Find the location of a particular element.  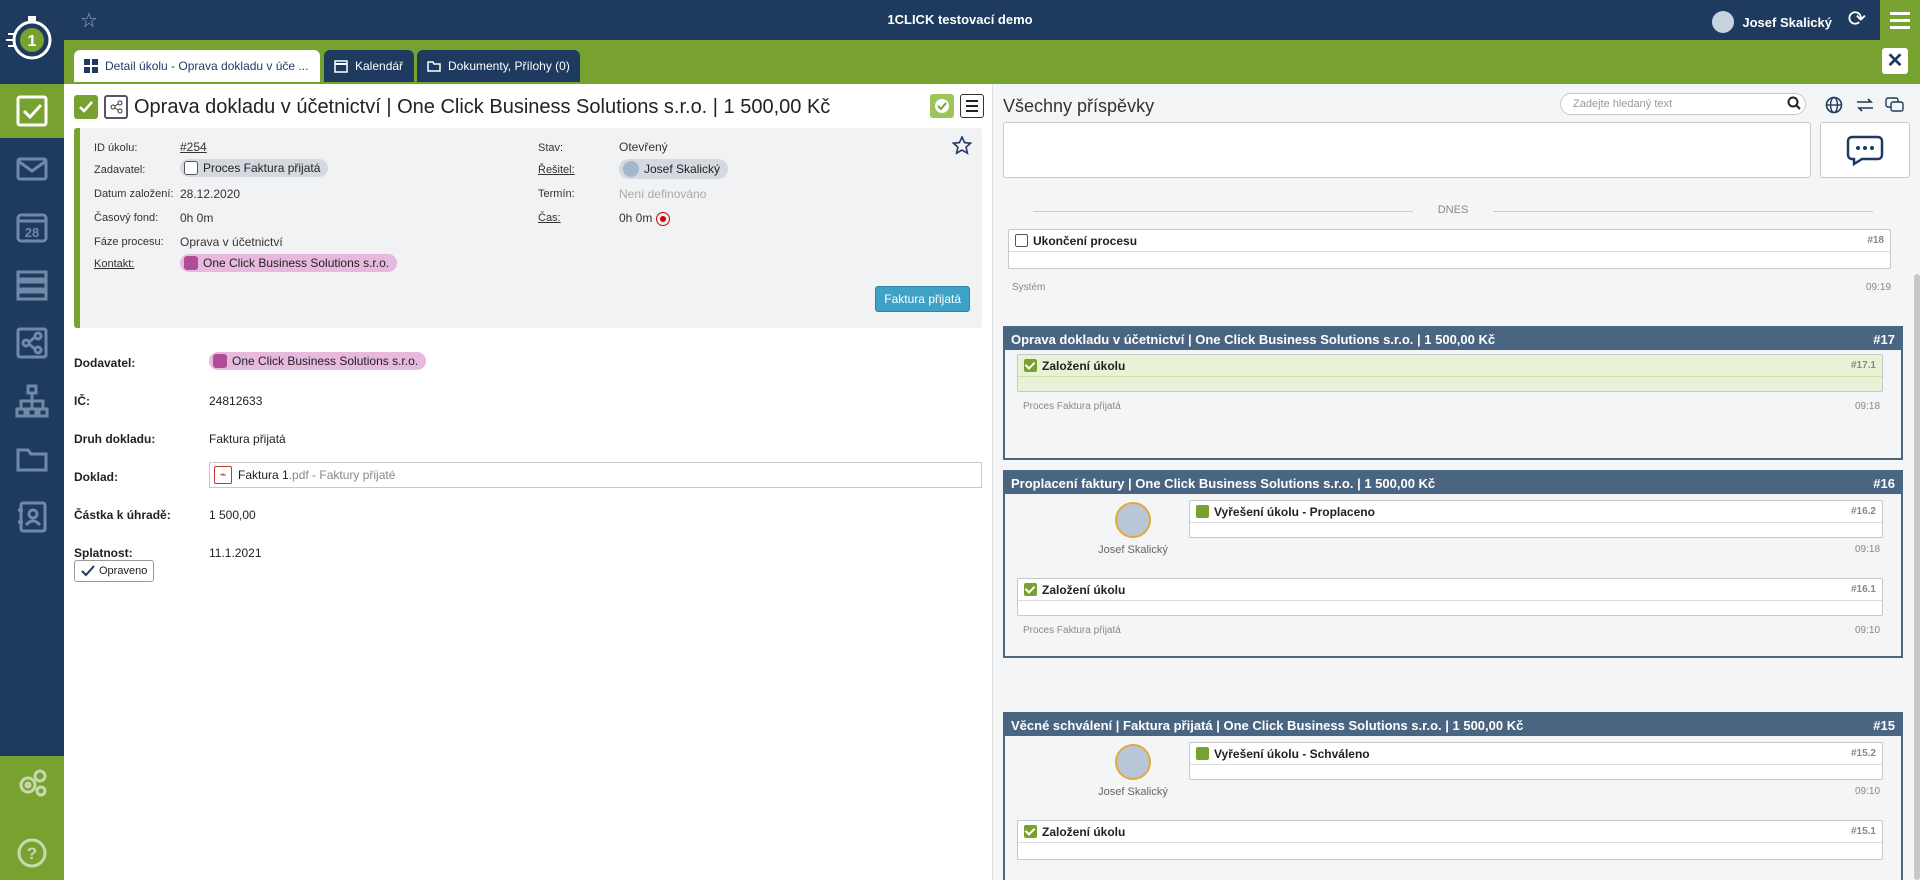

tasks-icon is located at coordinates (32, 111).